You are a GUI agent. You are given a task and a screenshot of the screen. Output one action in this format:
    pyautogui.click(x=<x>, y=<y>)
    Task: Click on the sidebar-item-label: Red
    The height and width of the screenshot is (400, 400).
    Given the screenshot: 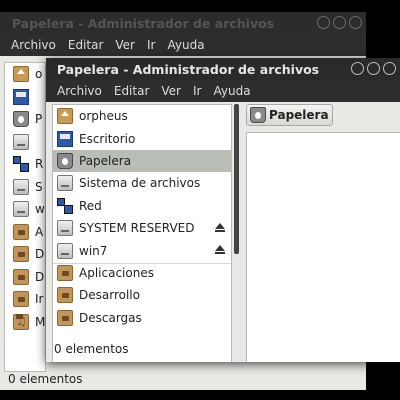 What is the action you would take?
    pyautogui.click(x=90, y=205)
    